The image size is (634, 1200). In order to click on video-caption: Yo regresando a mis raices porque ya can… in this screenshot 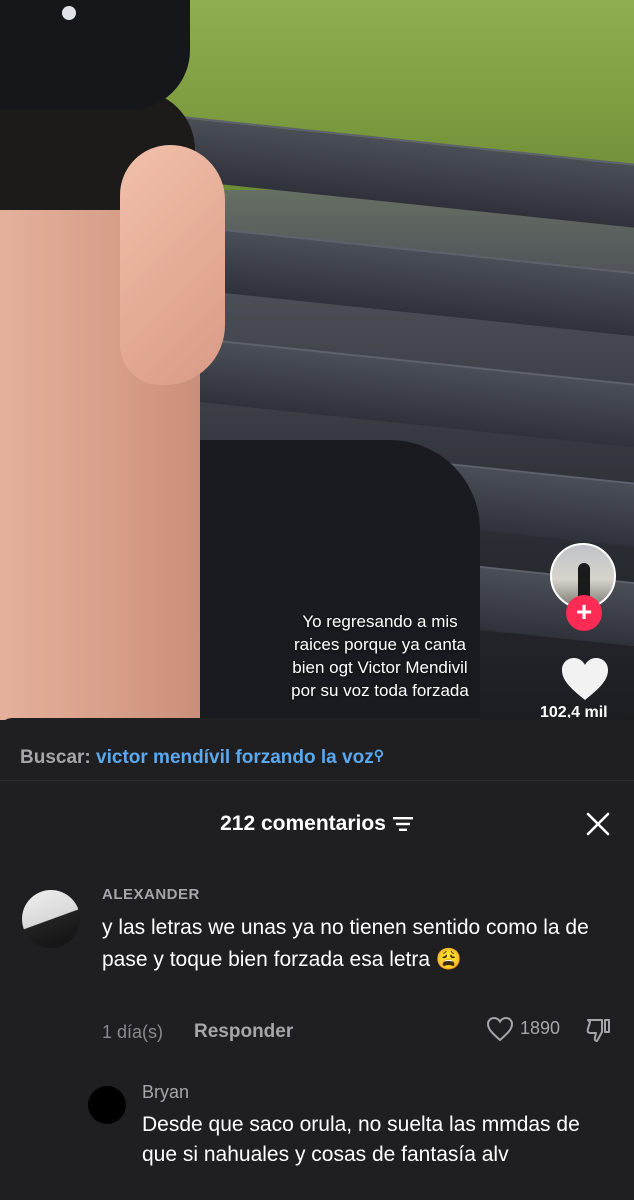, I will do `click(380, 656)`.